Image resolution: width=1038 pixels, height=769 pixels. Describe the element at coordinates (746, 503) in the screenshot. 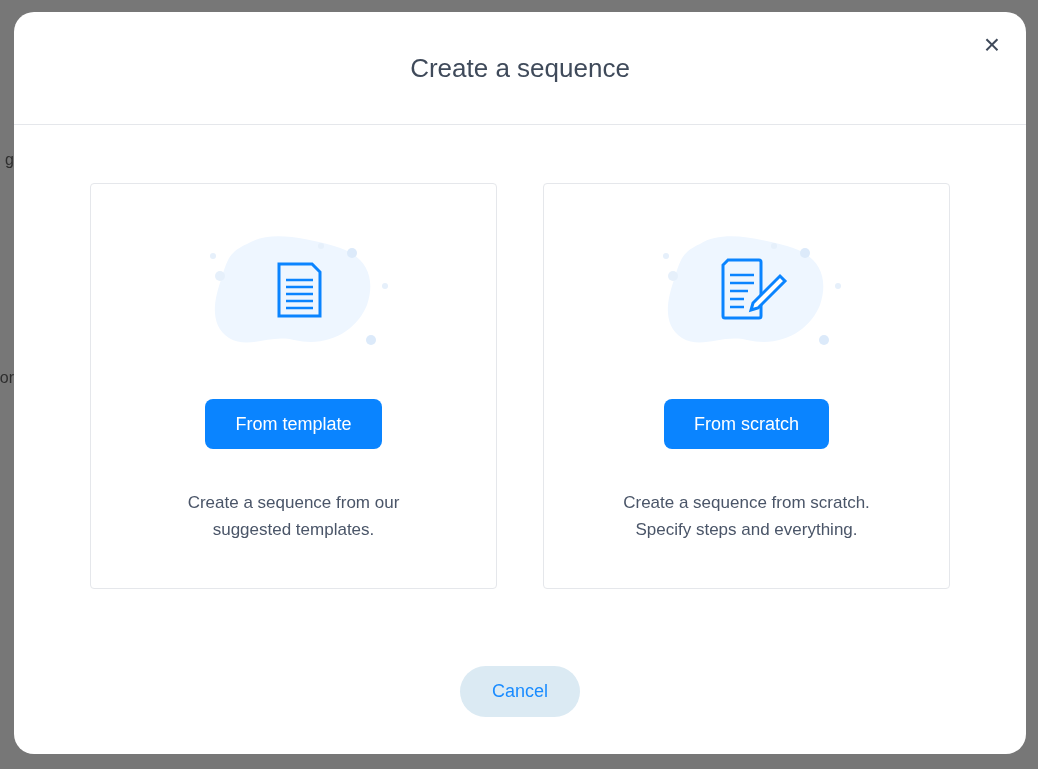

I see `option-description: Create a sequence from scratch.` at that location.